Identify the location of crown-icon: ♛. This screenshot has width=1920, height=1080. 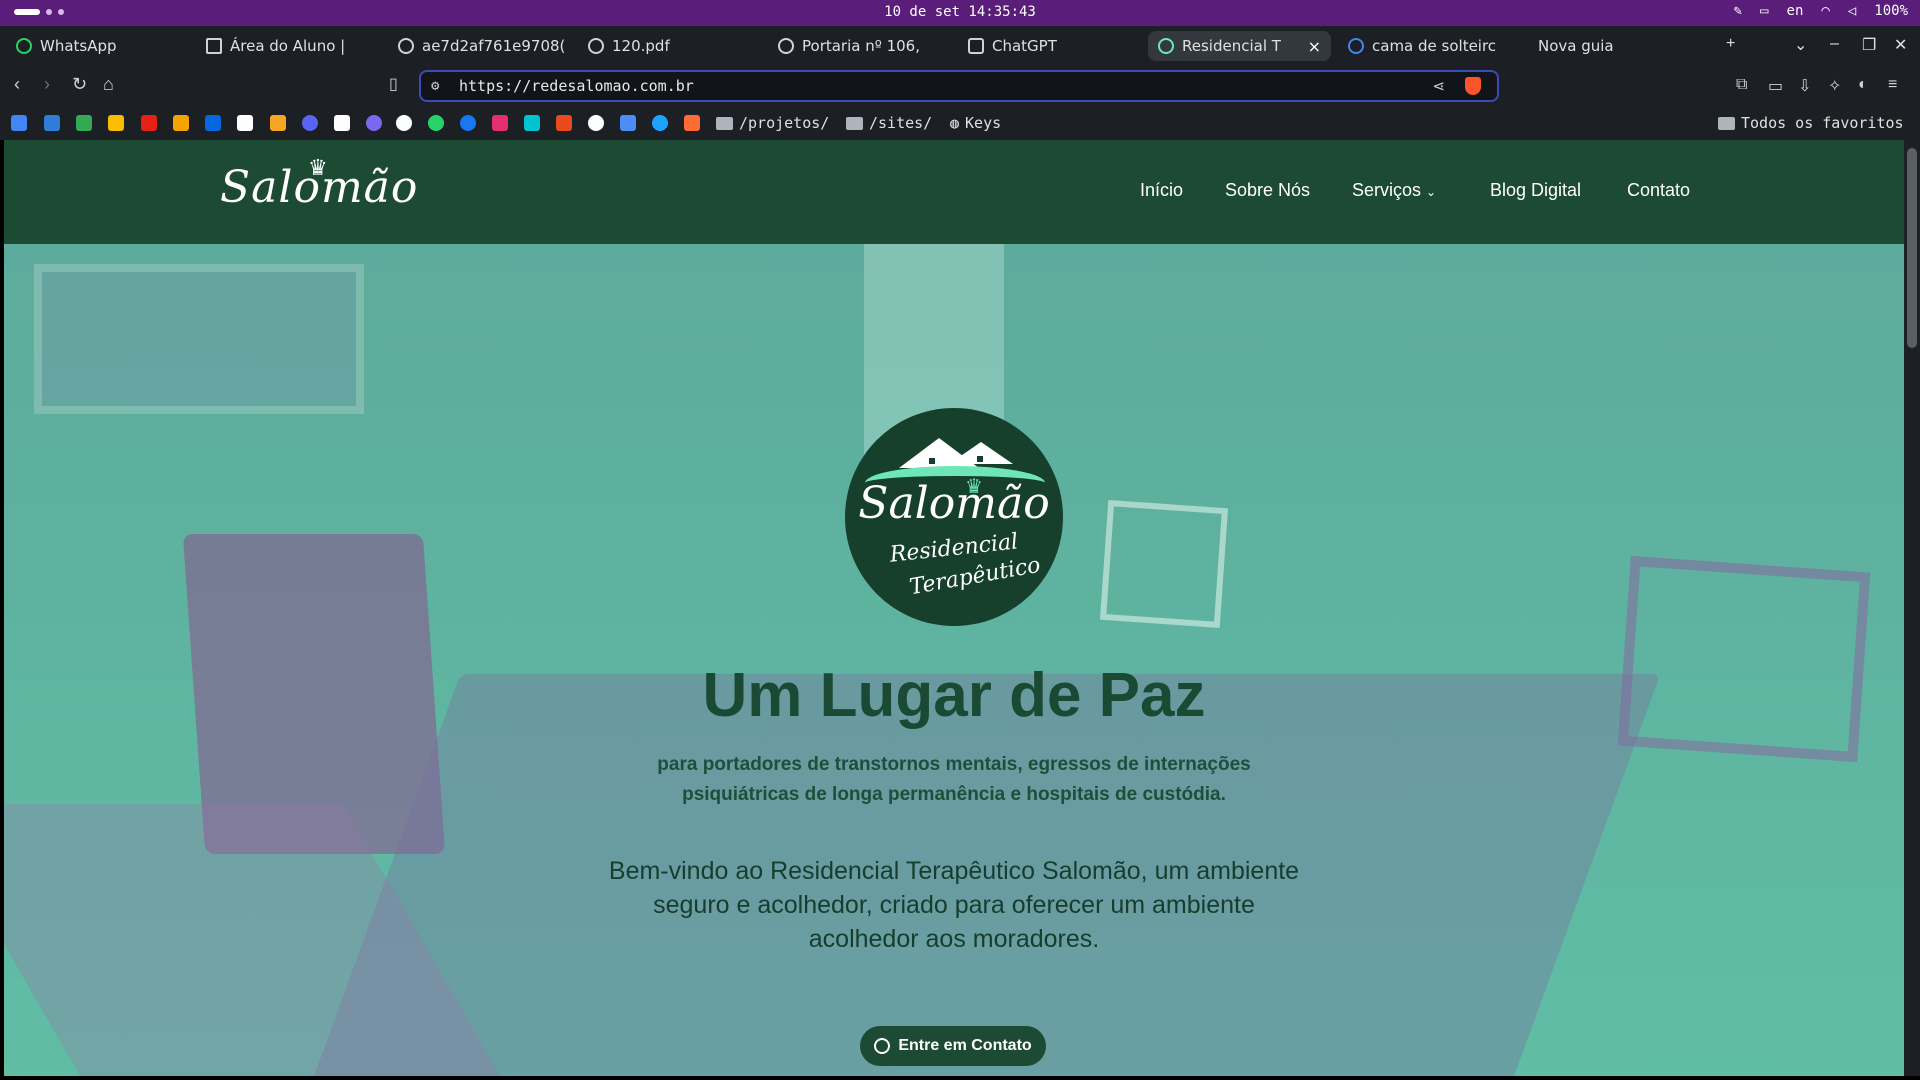
(318, 168).